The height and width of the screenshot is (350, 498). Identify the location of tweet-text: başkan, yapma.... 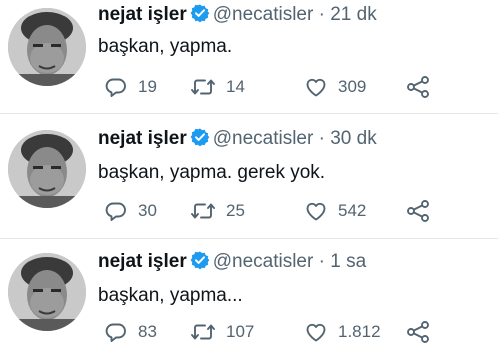
(170, 295).